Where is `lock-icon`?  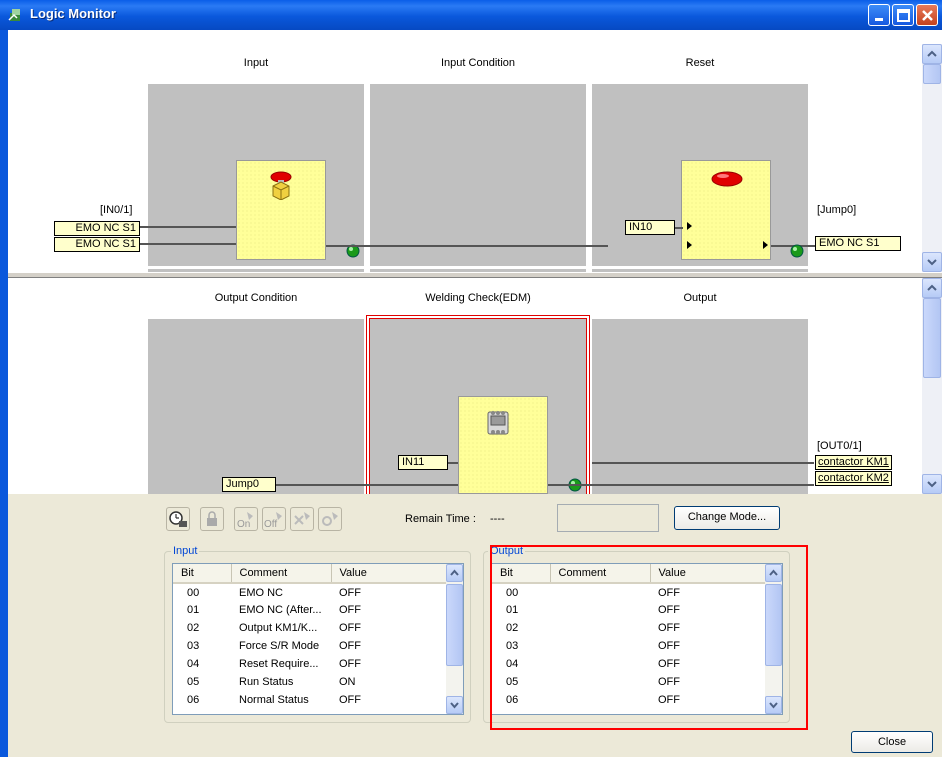
lock-icon is located at coordinates (212, 518).